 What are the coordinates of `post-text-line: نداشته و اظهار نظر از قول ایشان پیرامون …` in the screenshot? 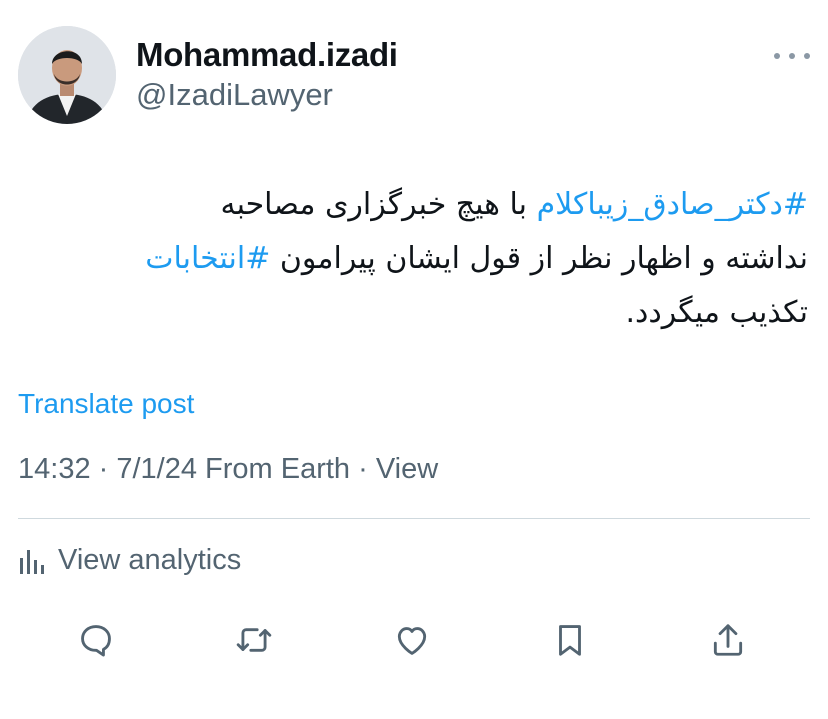 It's located at (418, 259).